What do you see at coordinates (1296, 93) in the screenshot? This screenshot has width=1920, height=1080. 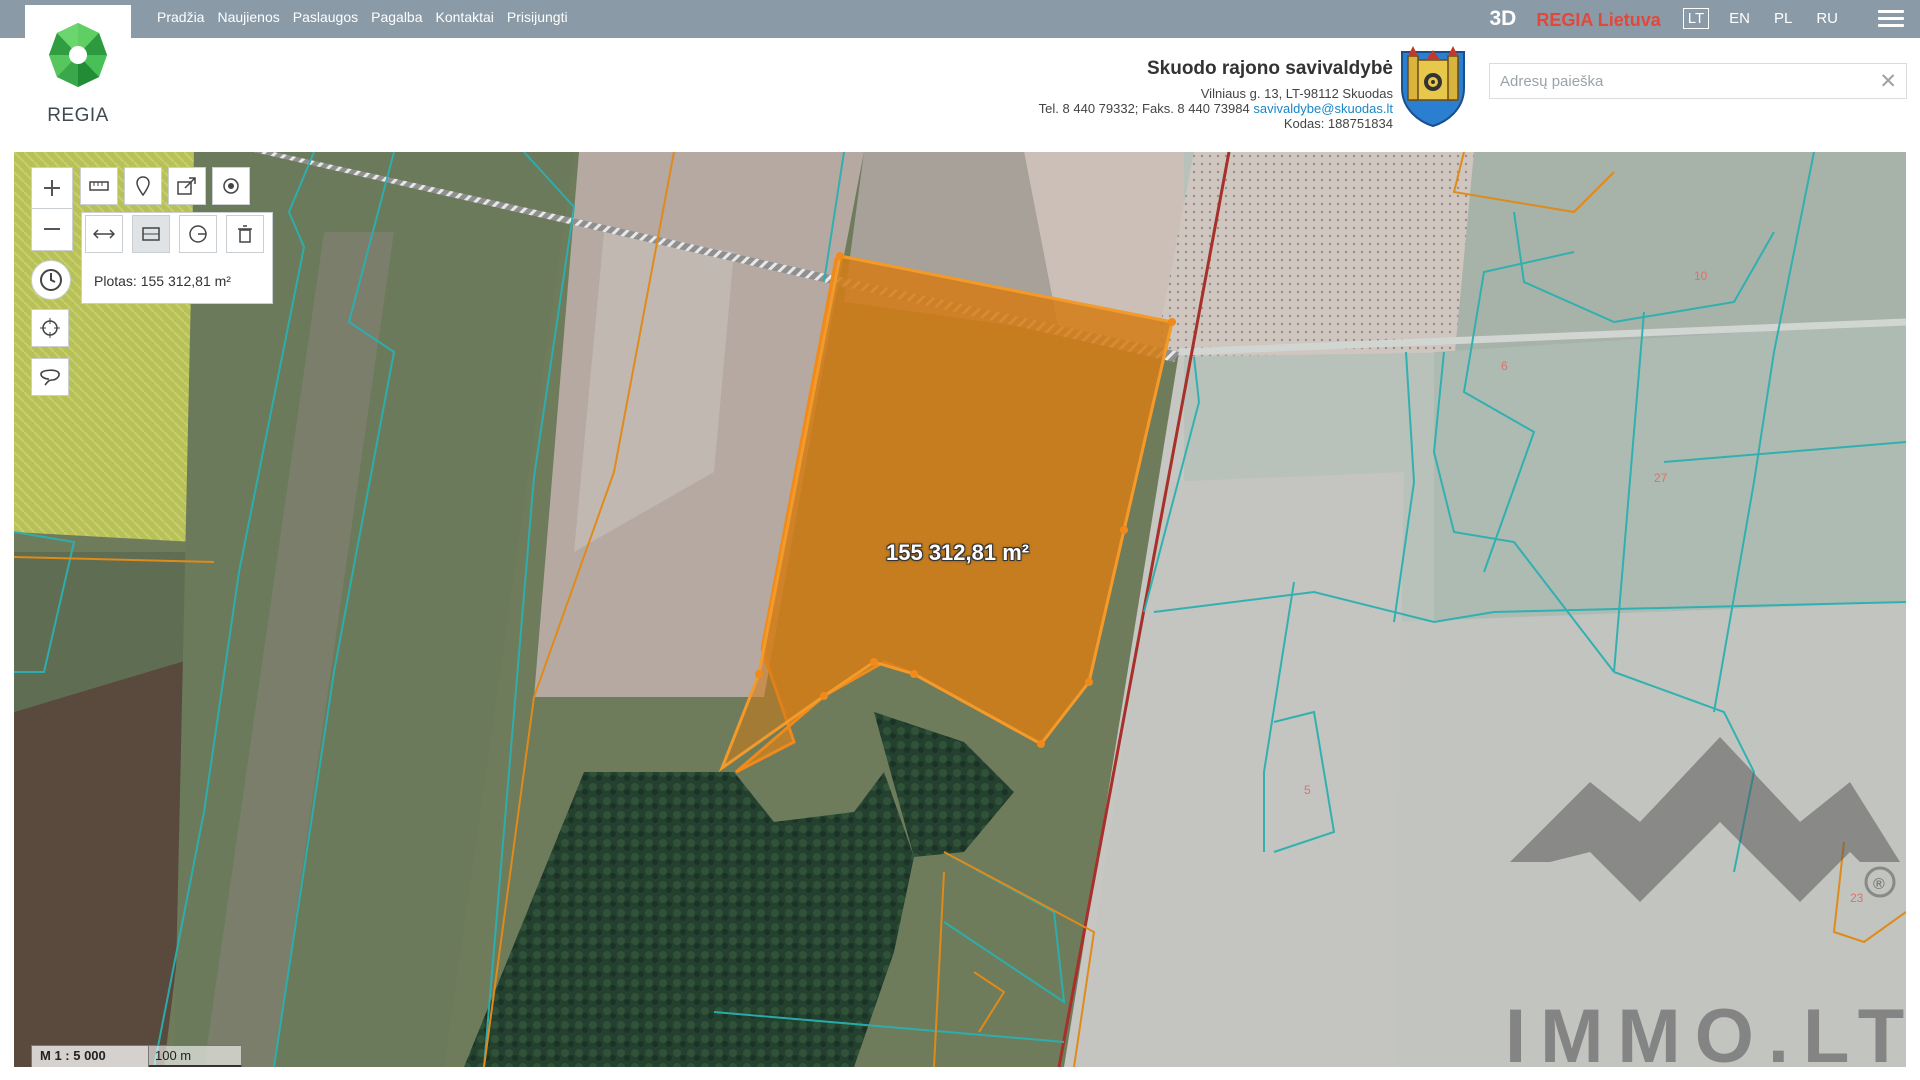 I see `municipality-address: Vilniaus g. 13, LT-98112 Skuodas` at bounding box center [1296, 93].